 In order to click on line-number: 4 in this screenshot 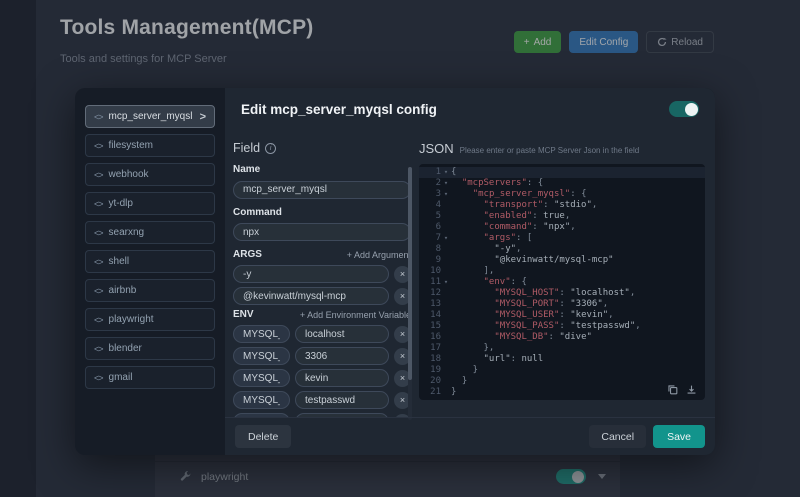, I will do `click(438, 205)`.